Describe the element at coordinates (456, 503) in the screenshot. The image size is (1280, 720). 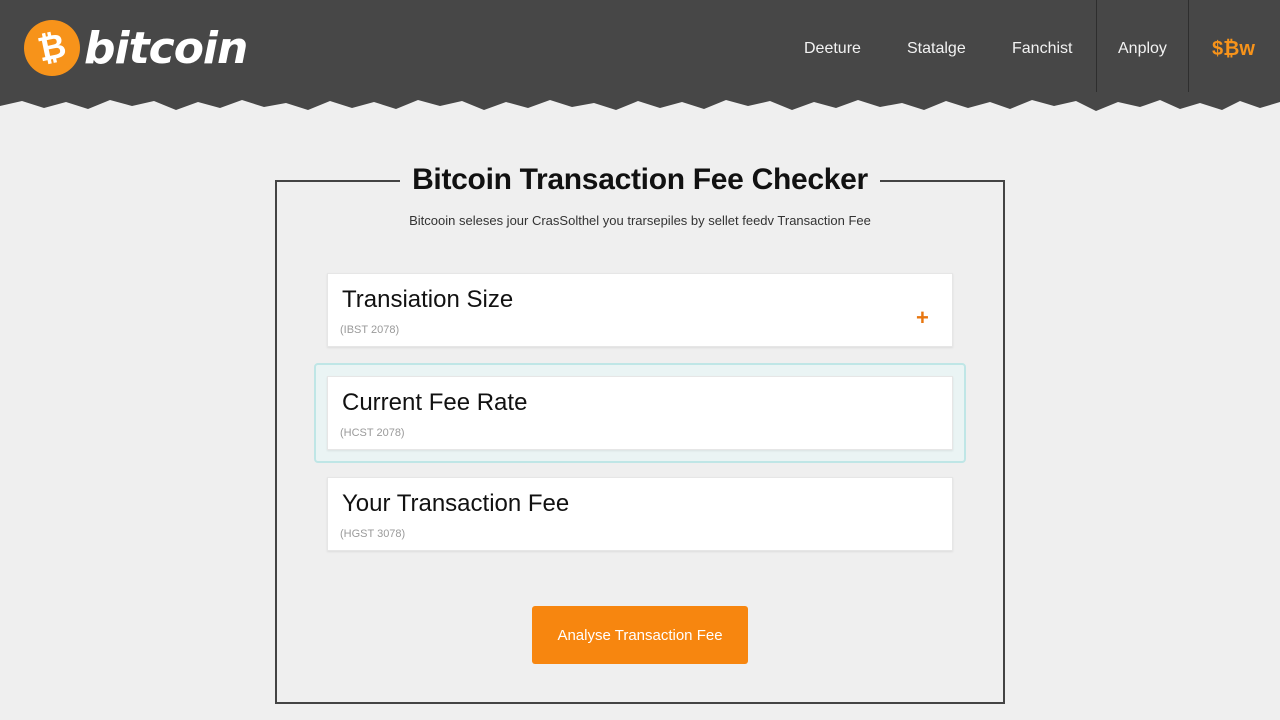
I see `field-label: Your Transaction Fee` at that location.